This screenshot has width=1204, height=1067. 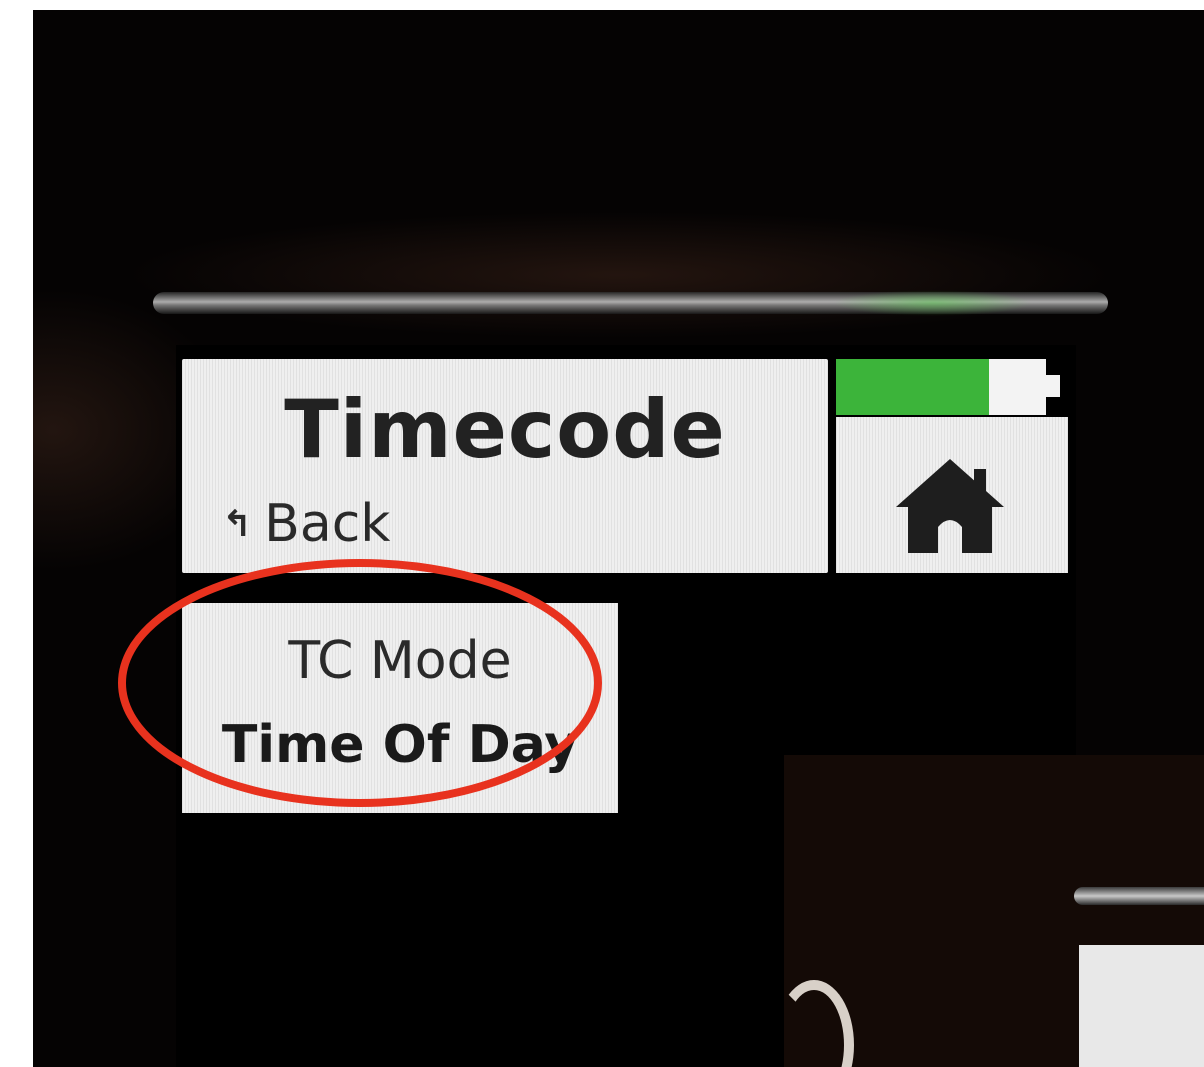 What do you see at coordinates (1141, 1006) in the screenshot?
I see `adjacent-device-screen` at bounding box center [1141, 1006].